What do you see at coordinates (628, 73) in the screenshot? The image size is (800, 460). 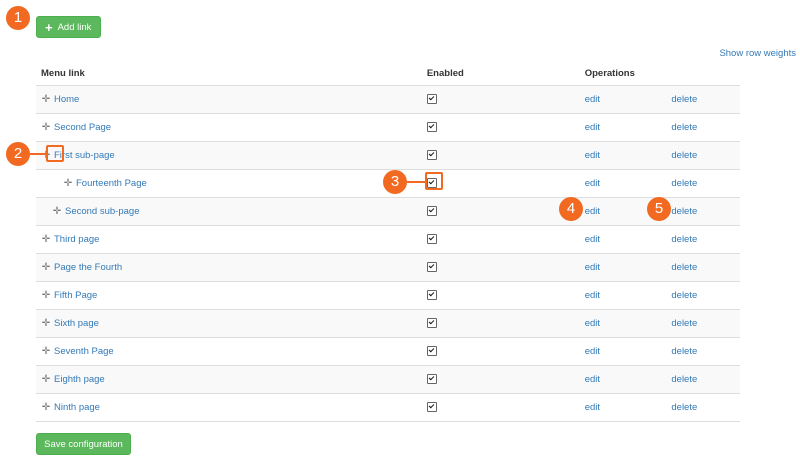 I see `operations-header: Operations` at bounding box center [628, 73].